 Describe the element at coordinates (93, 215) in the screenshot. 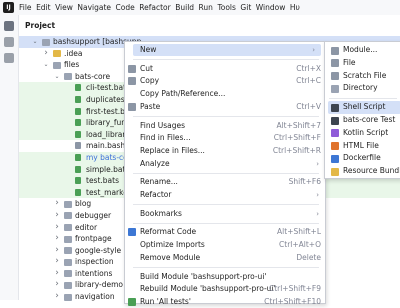

I see `tree-row-label: debugger` at that location.